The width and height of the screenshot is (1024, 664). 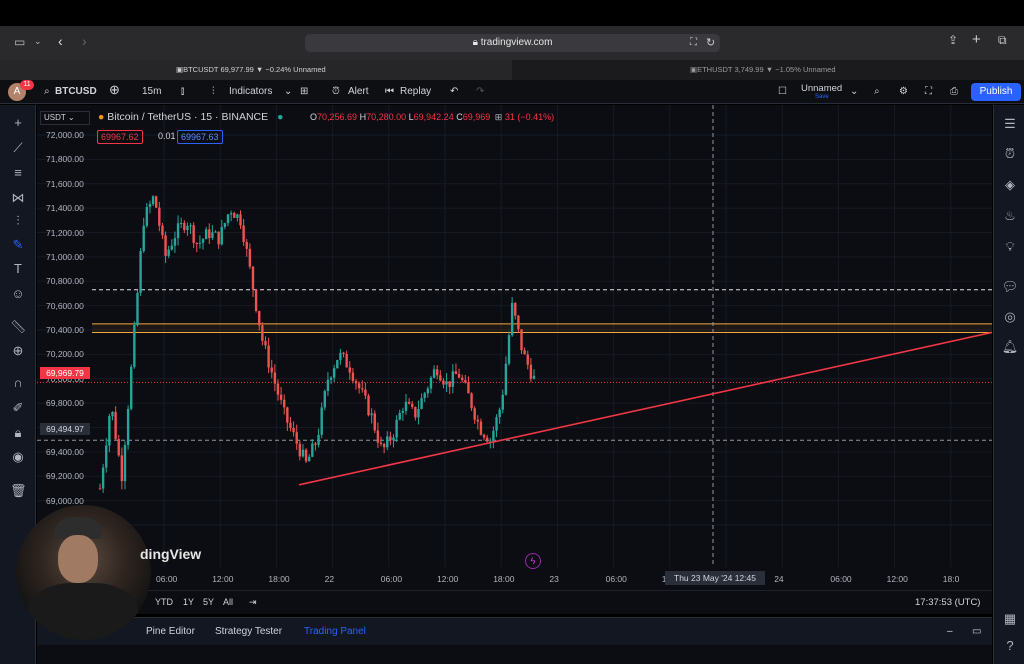 What do you see at coordinates (616, 579) in the screenshot?
I see `x-axis-label: 06:00` at bounding box center [616, 579].